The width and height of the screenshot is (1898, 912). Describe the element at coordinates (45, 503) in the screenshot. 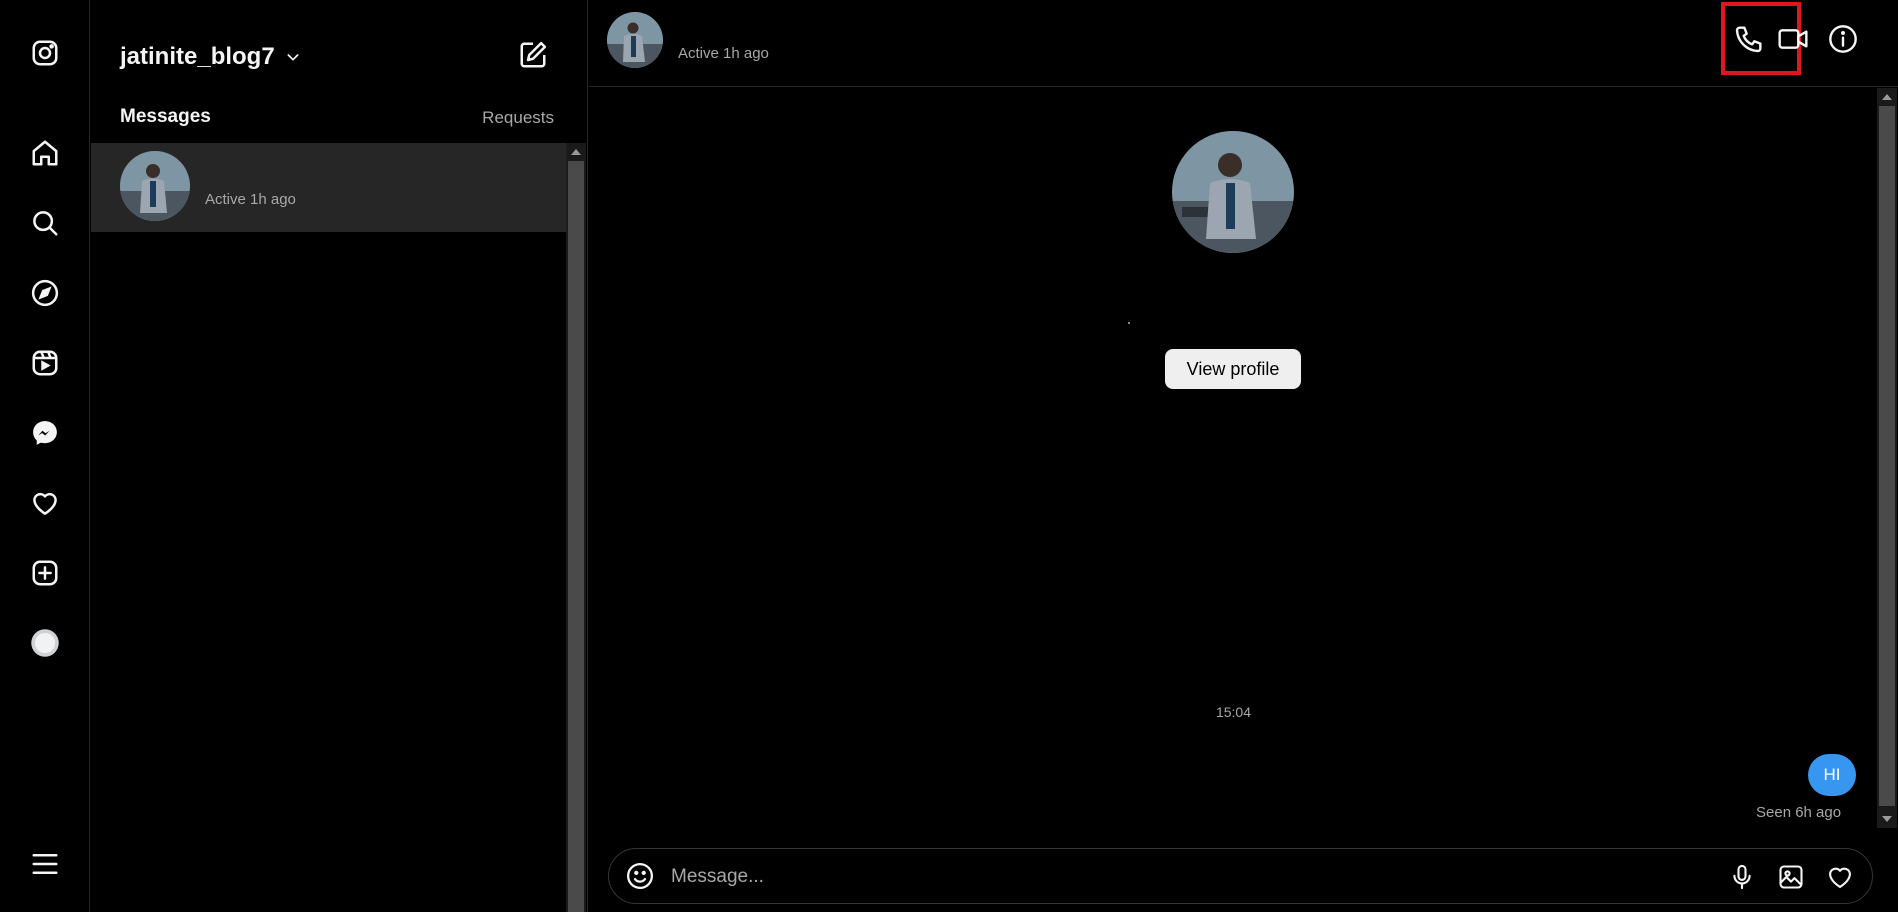

I see `notifications-heart-icon` at that location.